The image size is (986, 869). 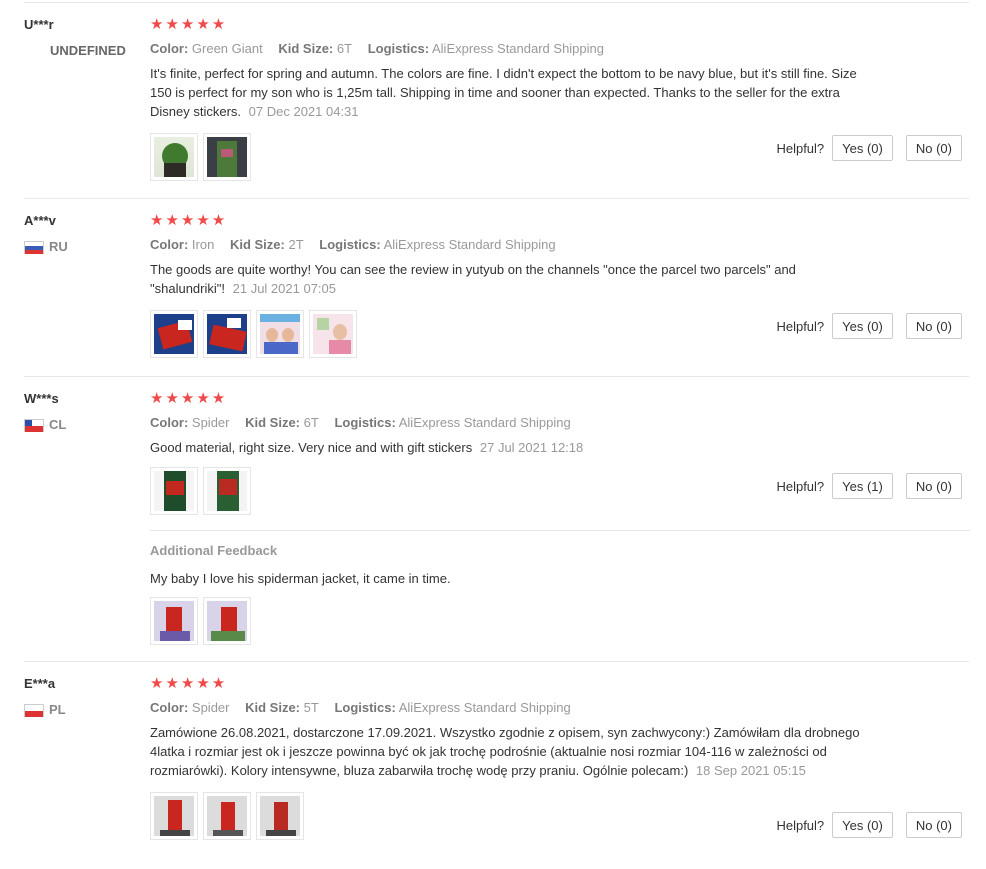 I want to click on attr-value: Iron, so click(x=203, y=244).